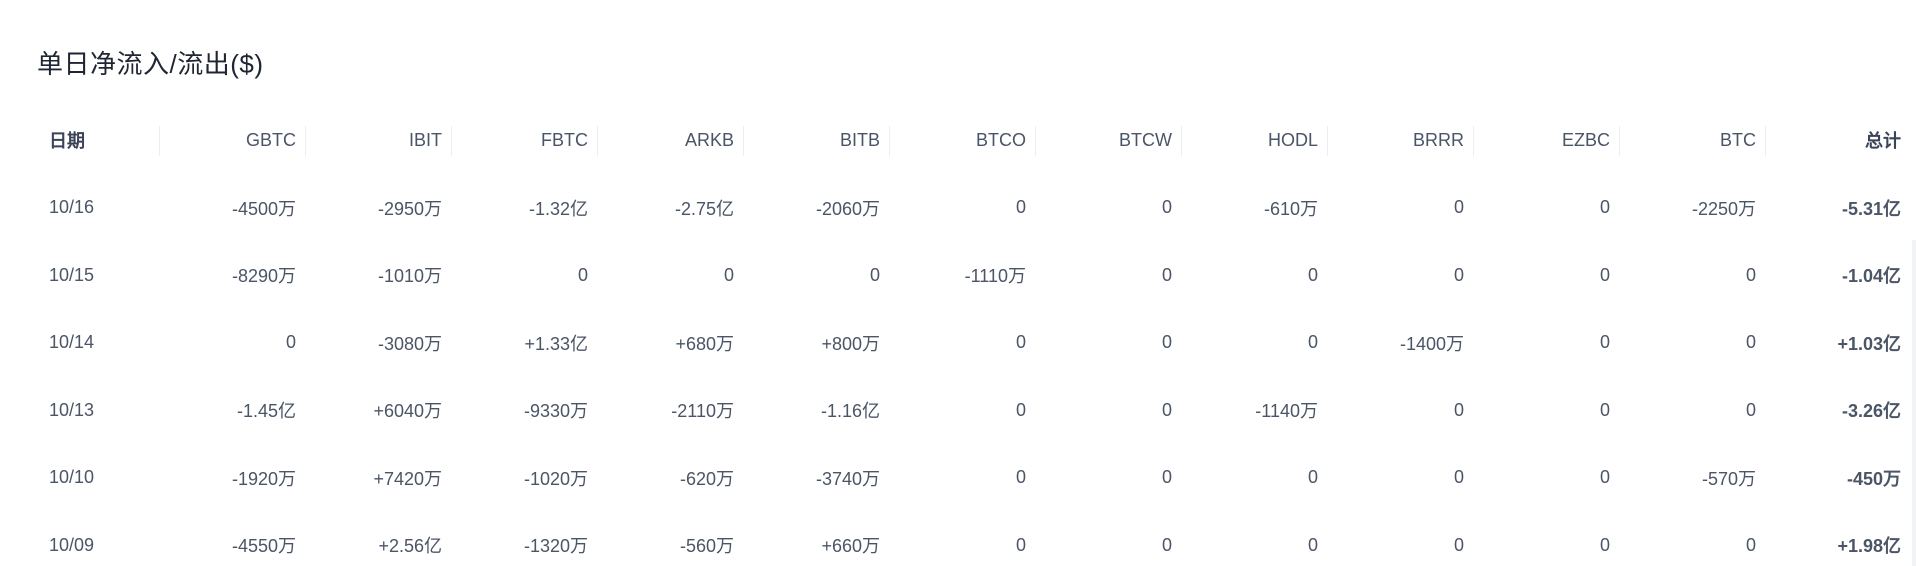  I want to click on column-header-btcw: BTCW, so click(1109, 140).